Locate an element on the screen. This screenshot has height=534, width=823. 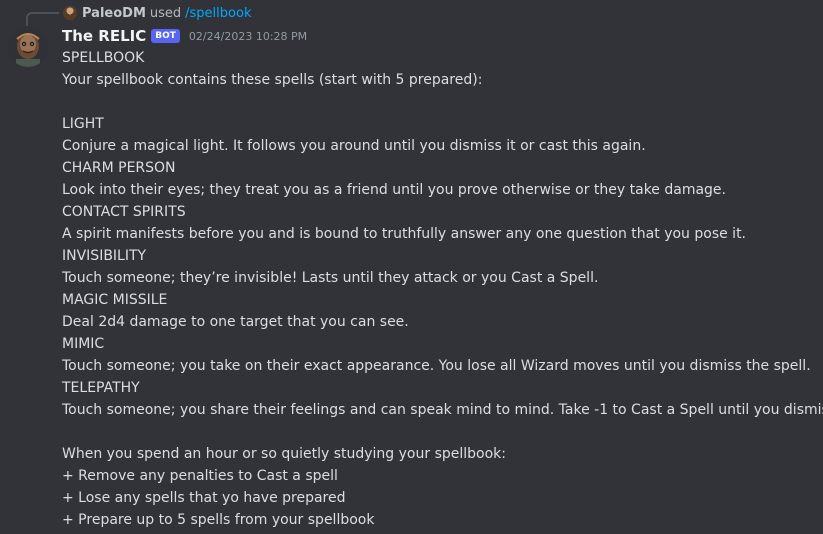
reply-command: /spellbook is located at coordinates (218, 13).